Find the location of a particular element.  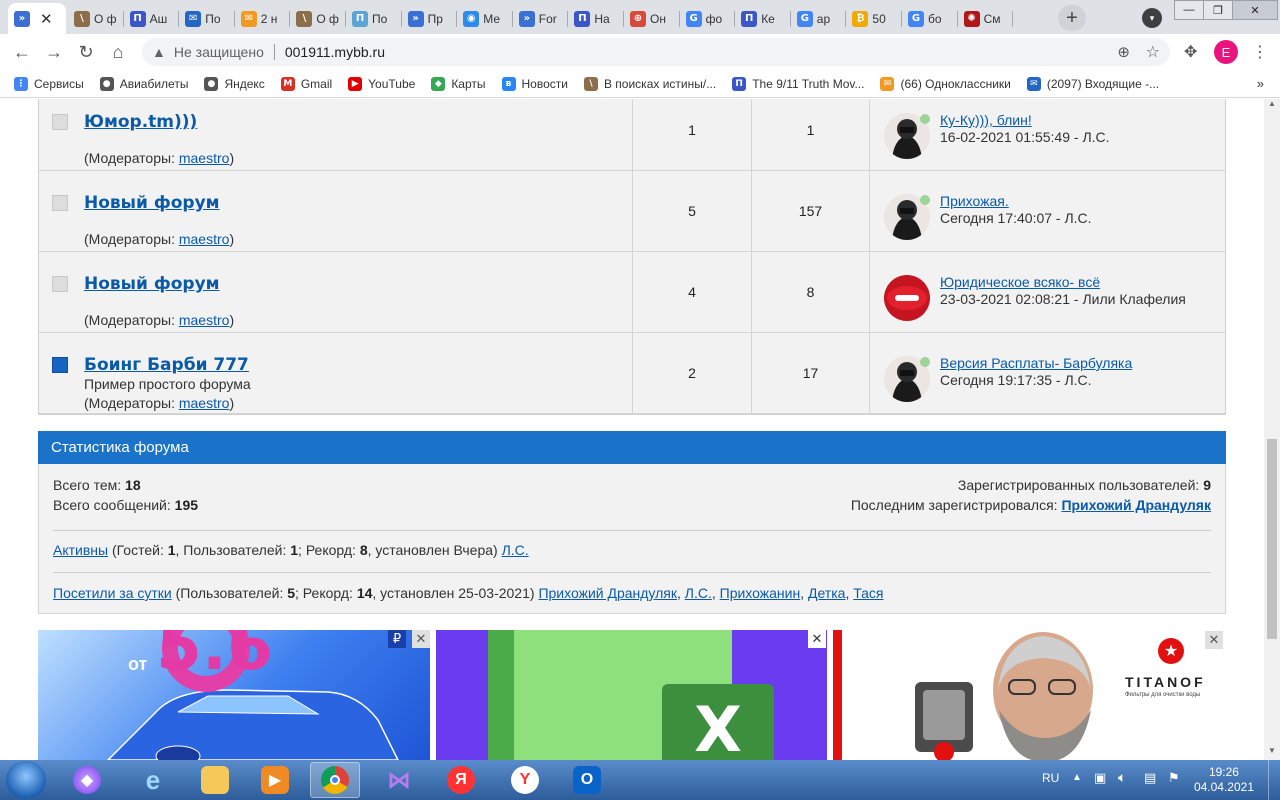

browser-tab: П По is located at coordinates (374, 18).